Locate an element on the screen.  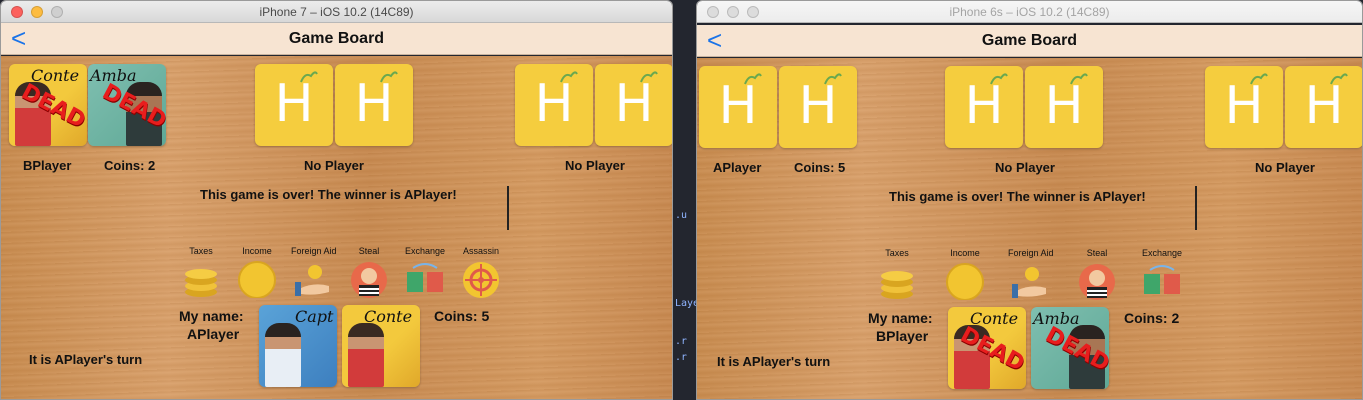
my-name: BPlayer is located at coordinates (902, 336).